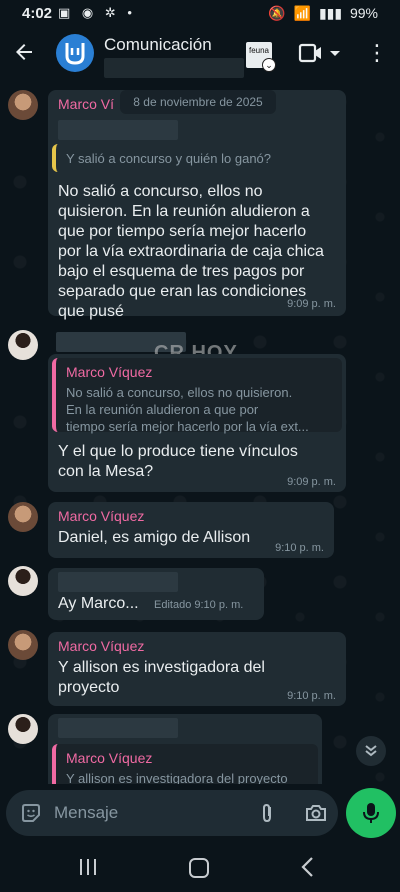  I want to click on message-line: separado que eran las condiciones, so click(182, 291).